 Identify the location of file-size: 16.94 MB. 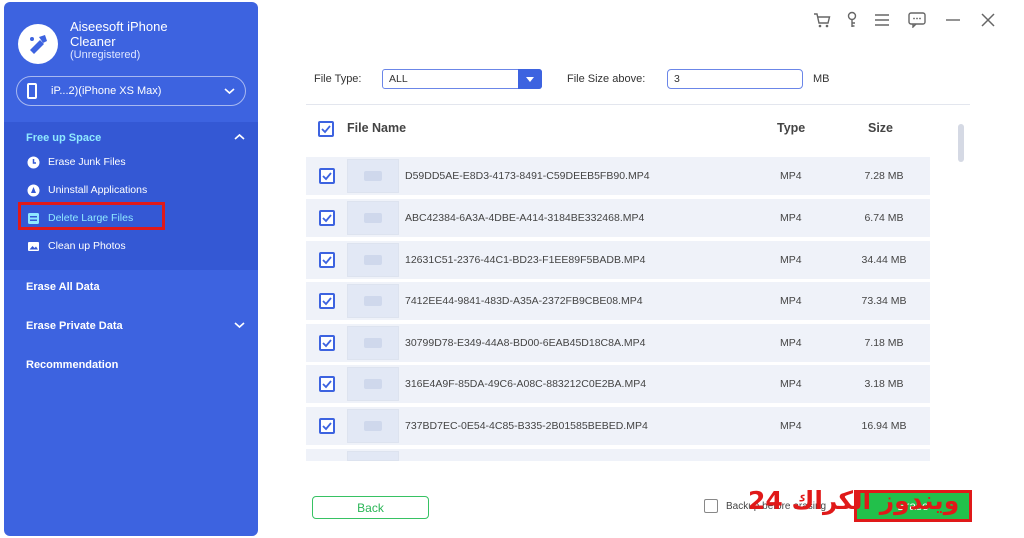
(884, 426).